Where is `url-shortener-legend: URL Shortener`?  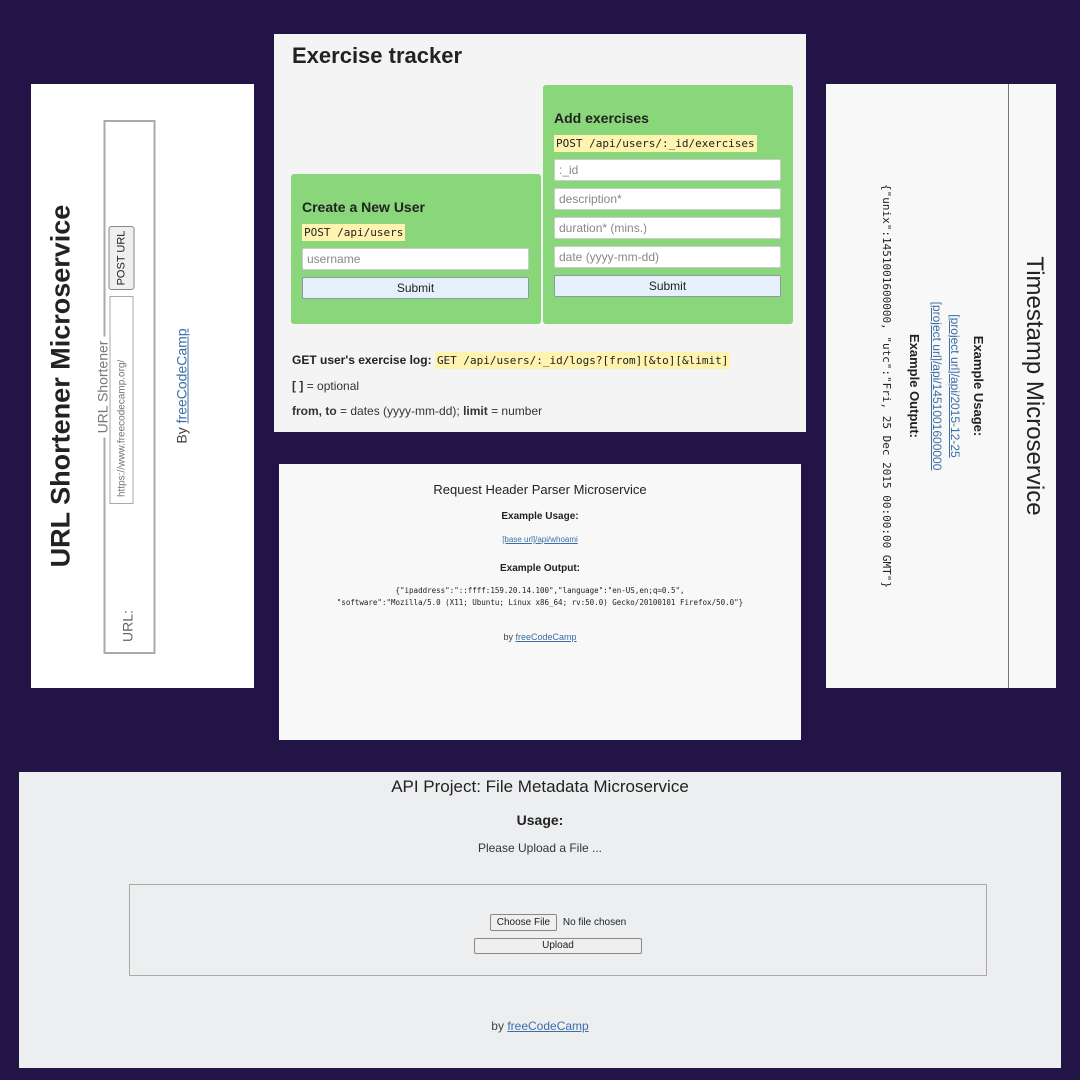 url-shortener-legend: URL Shortener is located at coordinates (102, 387).